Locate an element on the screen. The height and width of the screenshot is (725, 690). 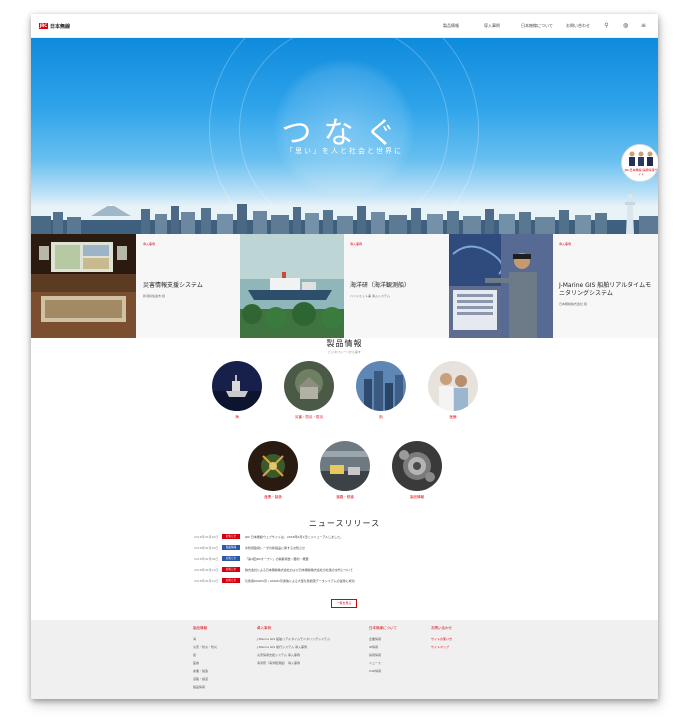
news-more-button: 一覧を見る is located at coordinates (344, 603).